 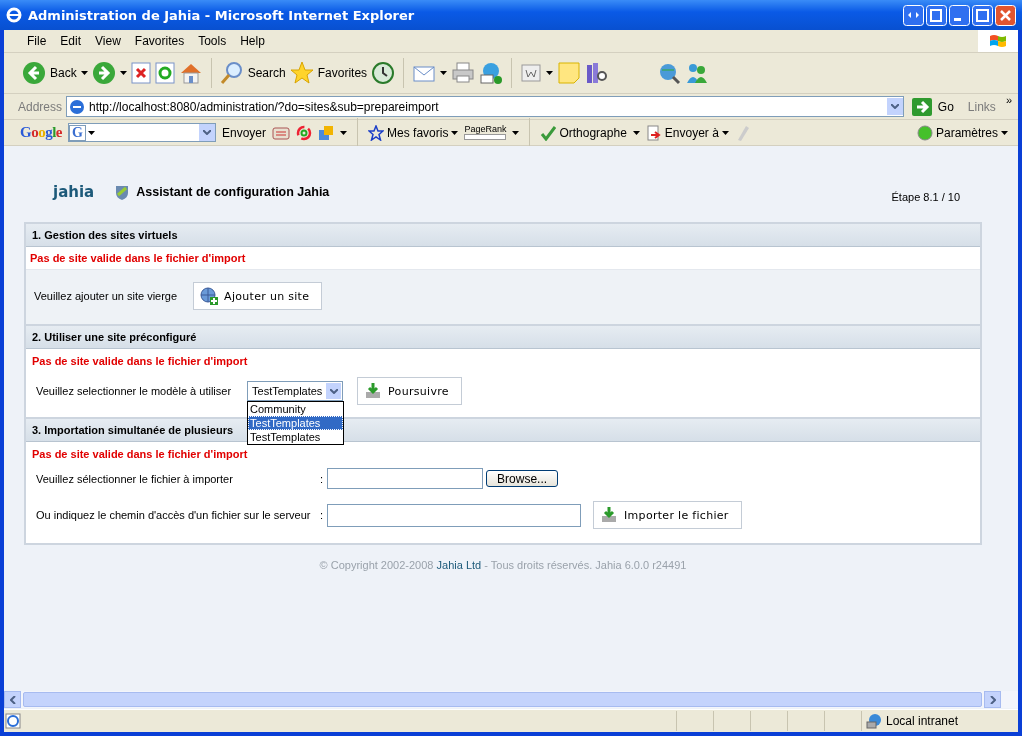 I want to click on window-title: Administration de Jahia - Microsoft Internet Explorer, so click(x=222, y=15).